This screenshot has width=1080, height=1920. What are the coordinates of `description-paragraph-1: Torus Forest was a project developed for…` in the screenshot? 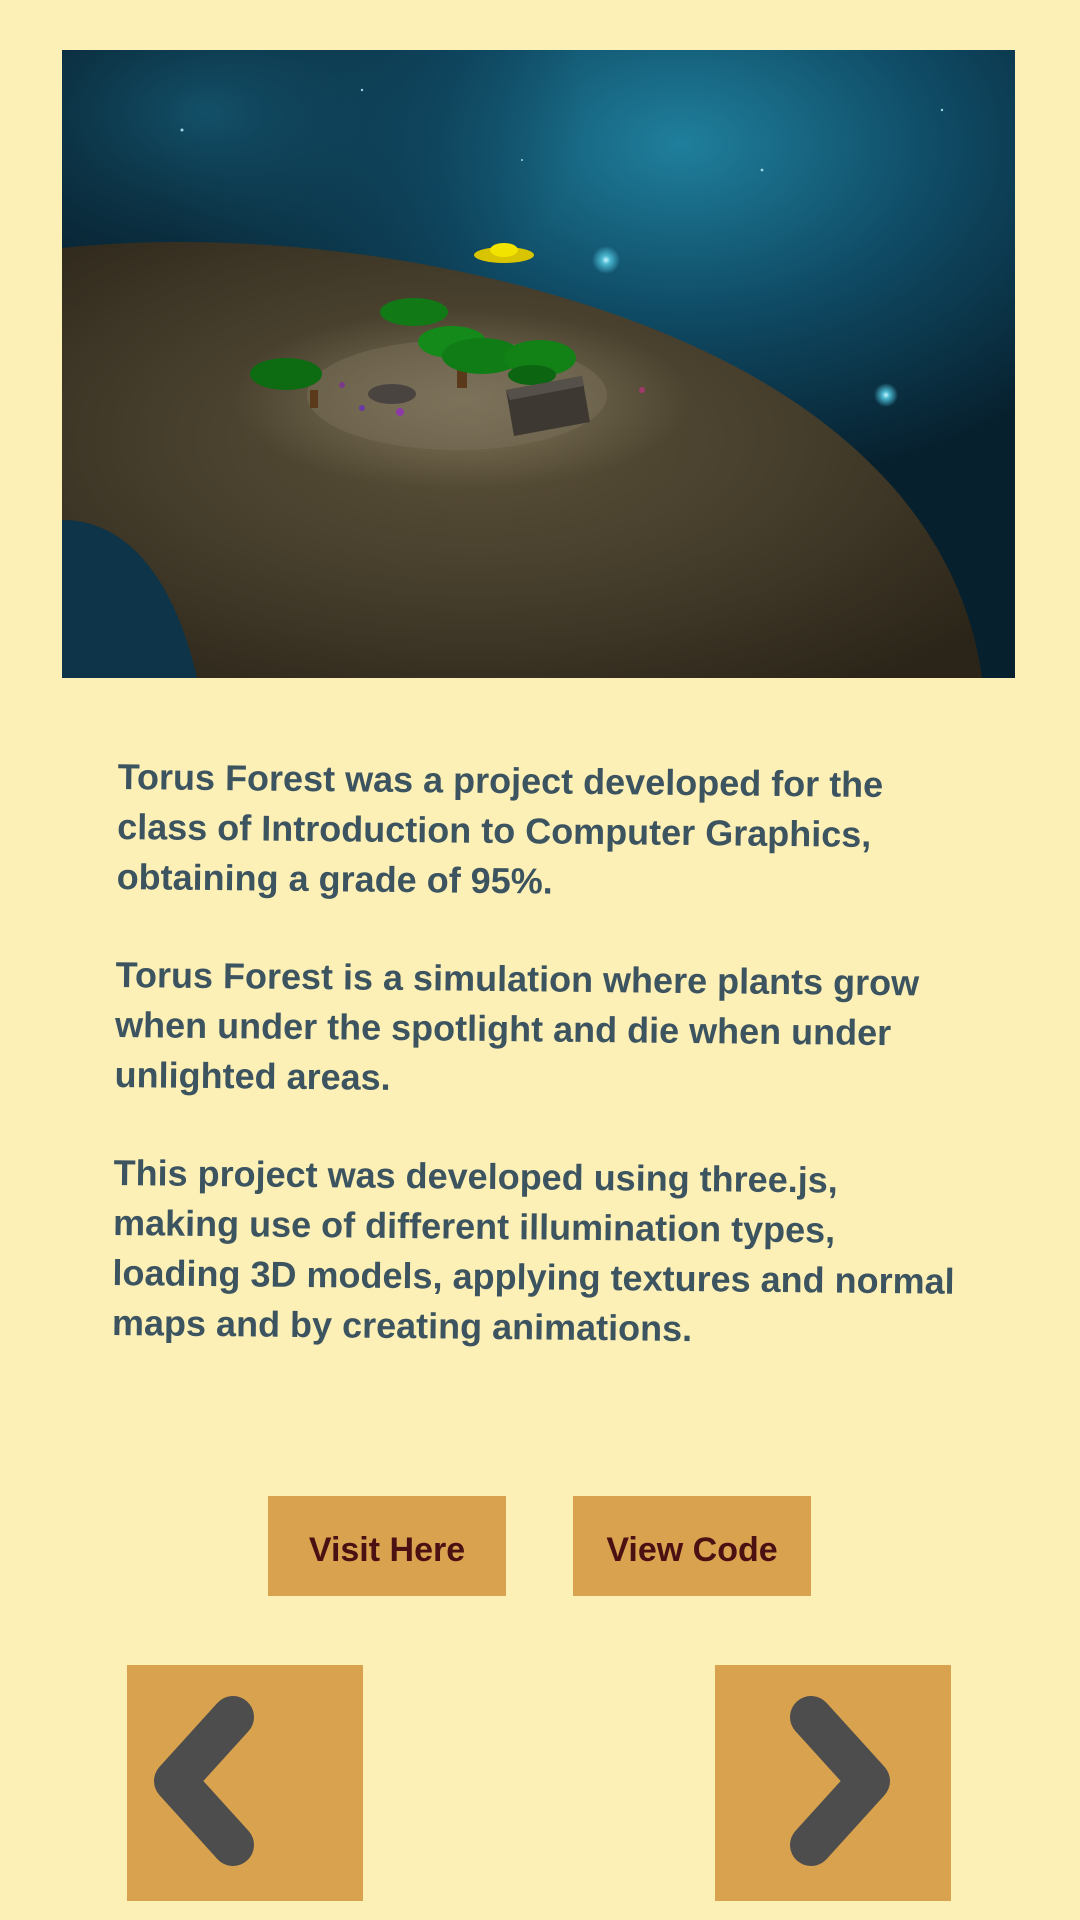 It's located at (500, 828).